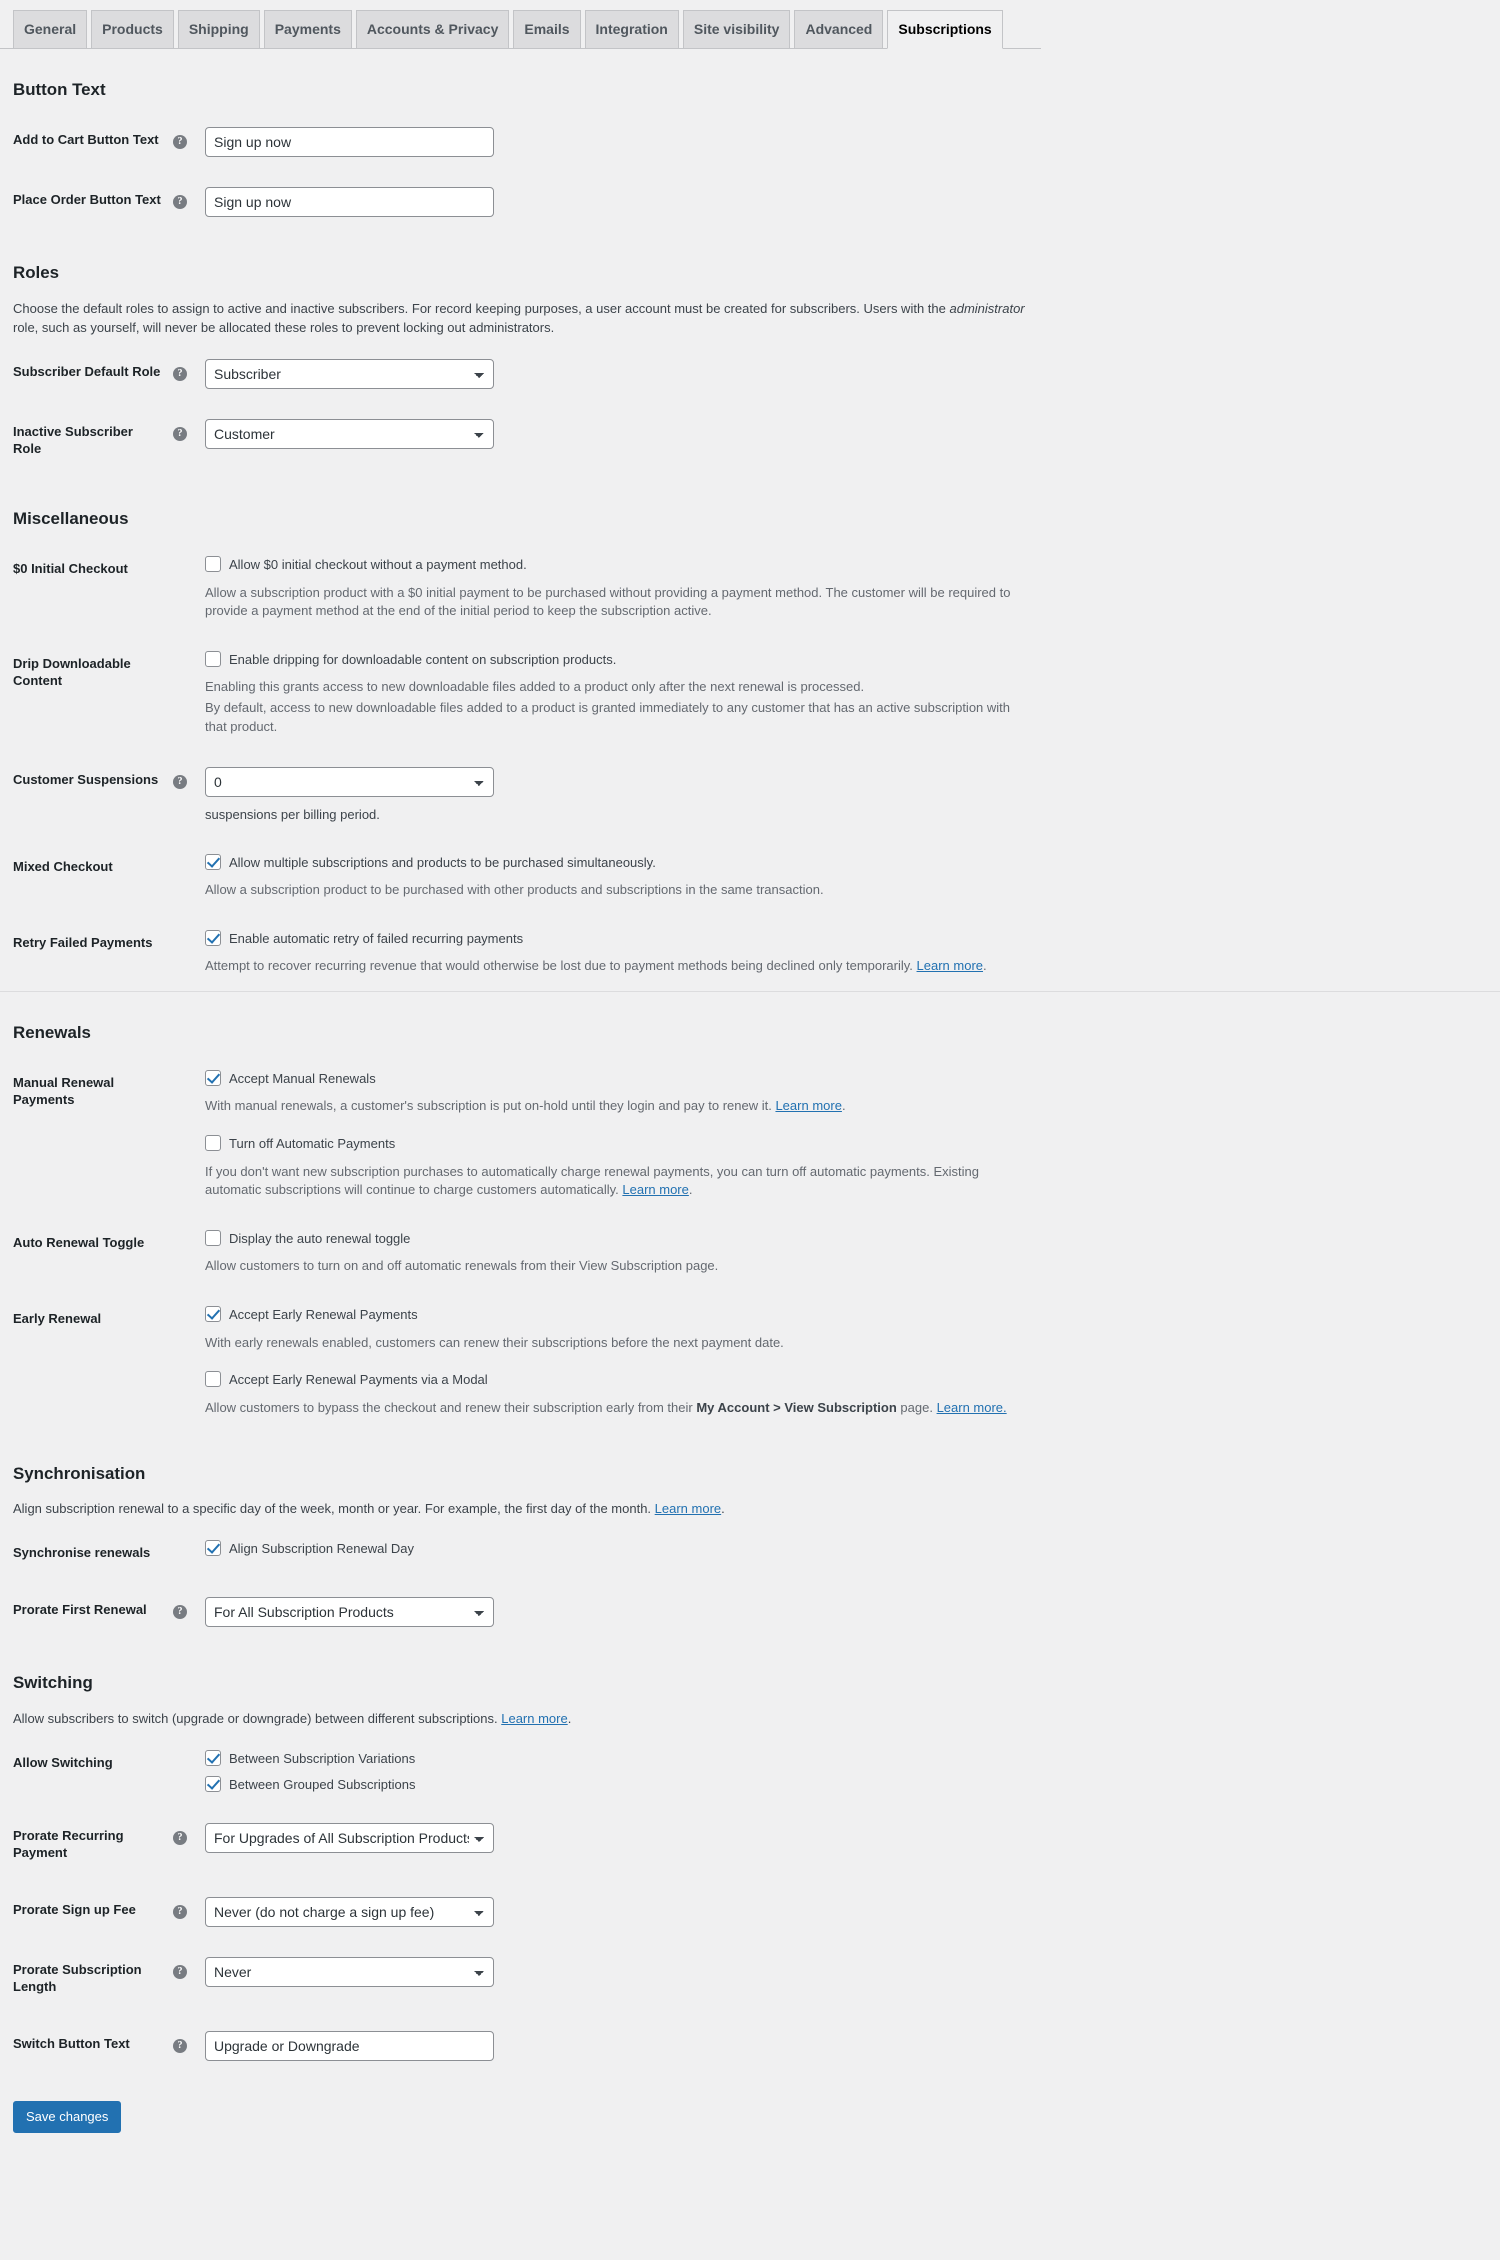 This screenshot has width=1500, height=2260. Describe the element at coordinates (618, 1314) in the screenshot. I see `checkbox-row-accept-early-renewal-payments: Accept Early Renewal Payments` at that location.